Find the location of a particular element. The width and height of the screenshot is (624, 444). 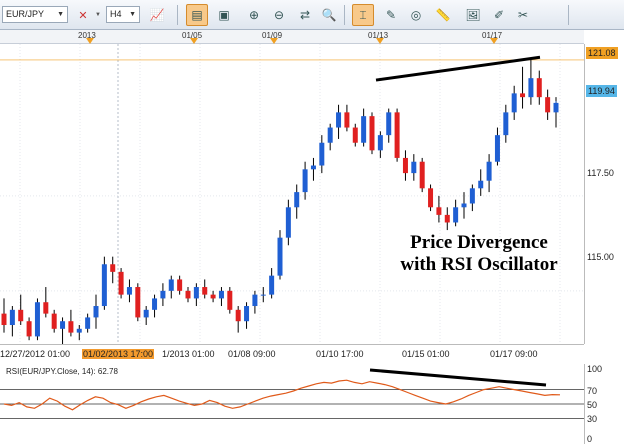

chart-type-icon: 📈 is located at coordinates (157, 15).